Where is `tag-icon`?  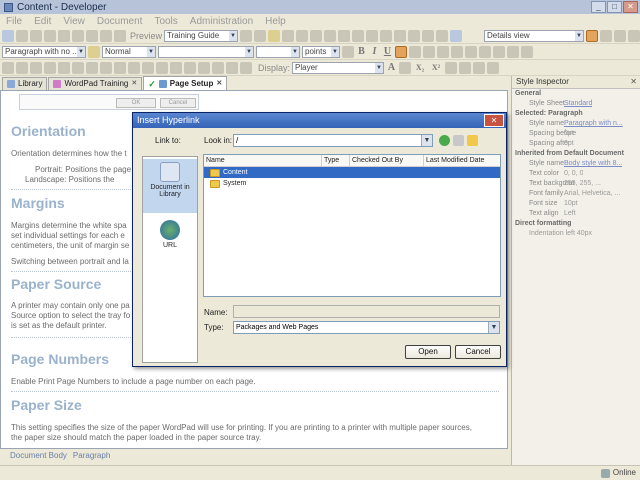
tag-icon is located at coordinates (414, 35).